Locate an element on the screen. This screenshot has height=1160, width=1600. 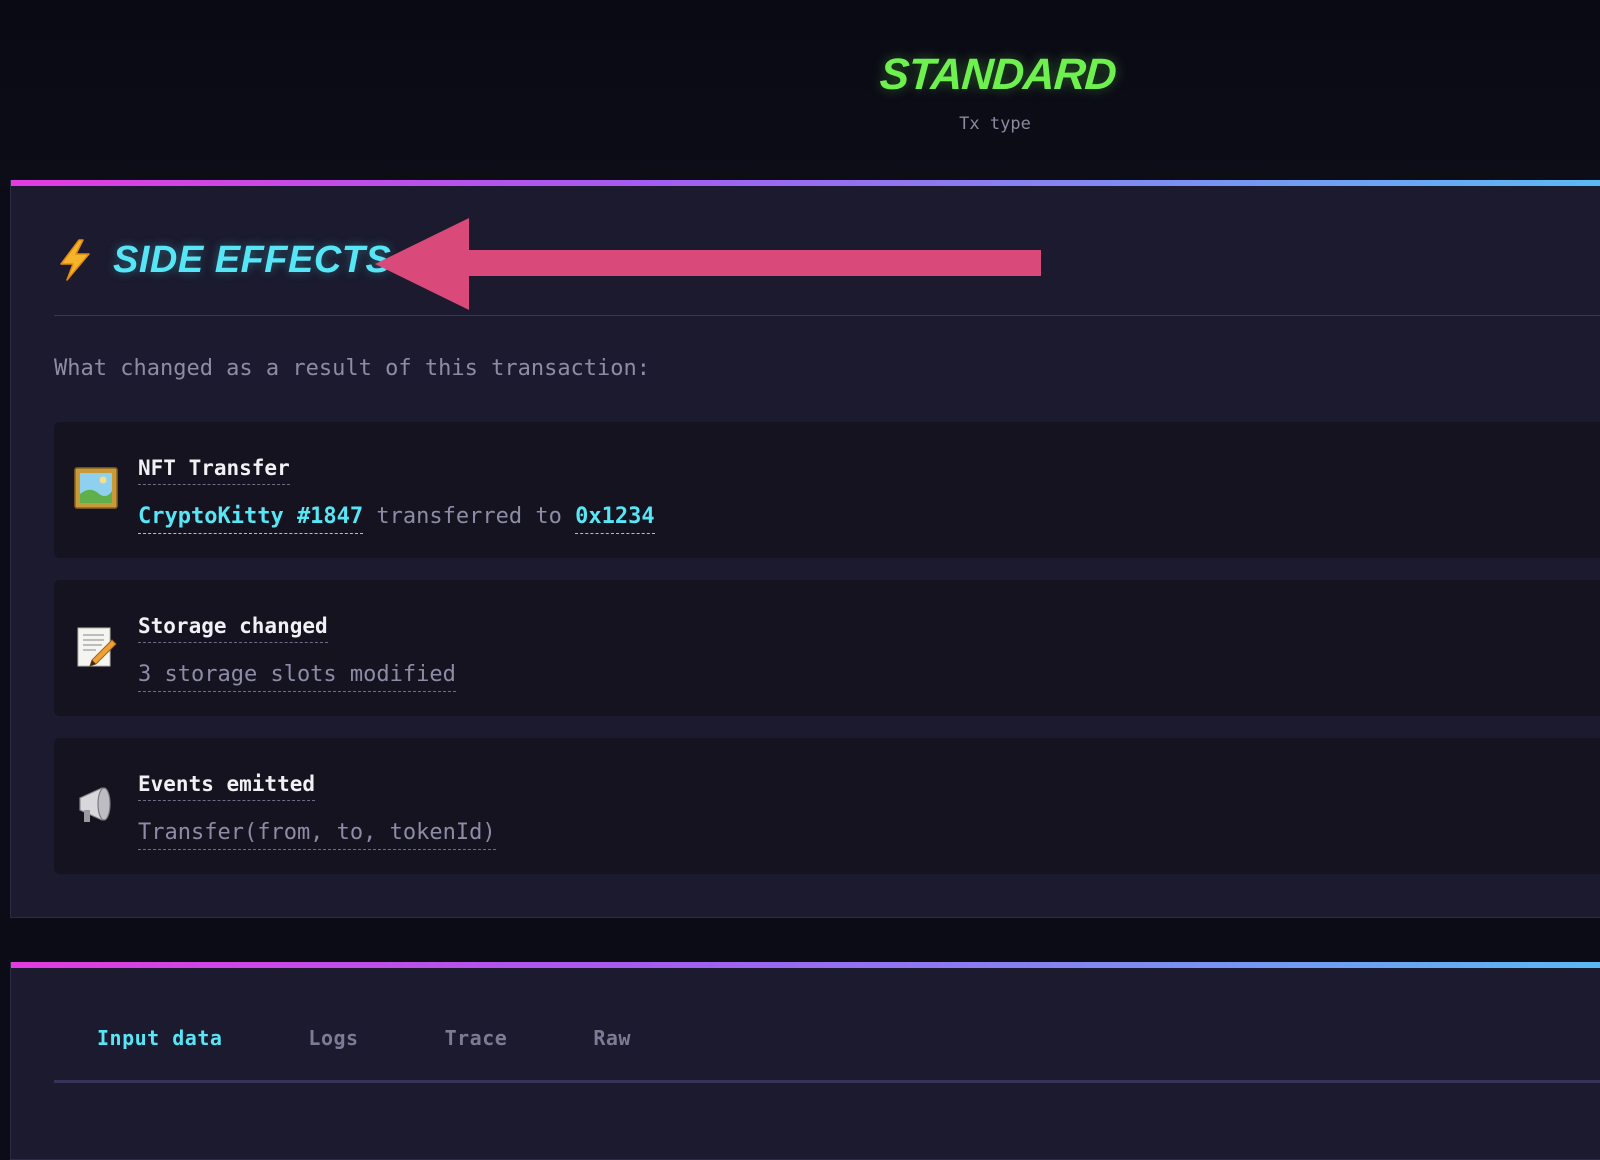
tab-input-data: Input data is located at coordinates (159, 1038).